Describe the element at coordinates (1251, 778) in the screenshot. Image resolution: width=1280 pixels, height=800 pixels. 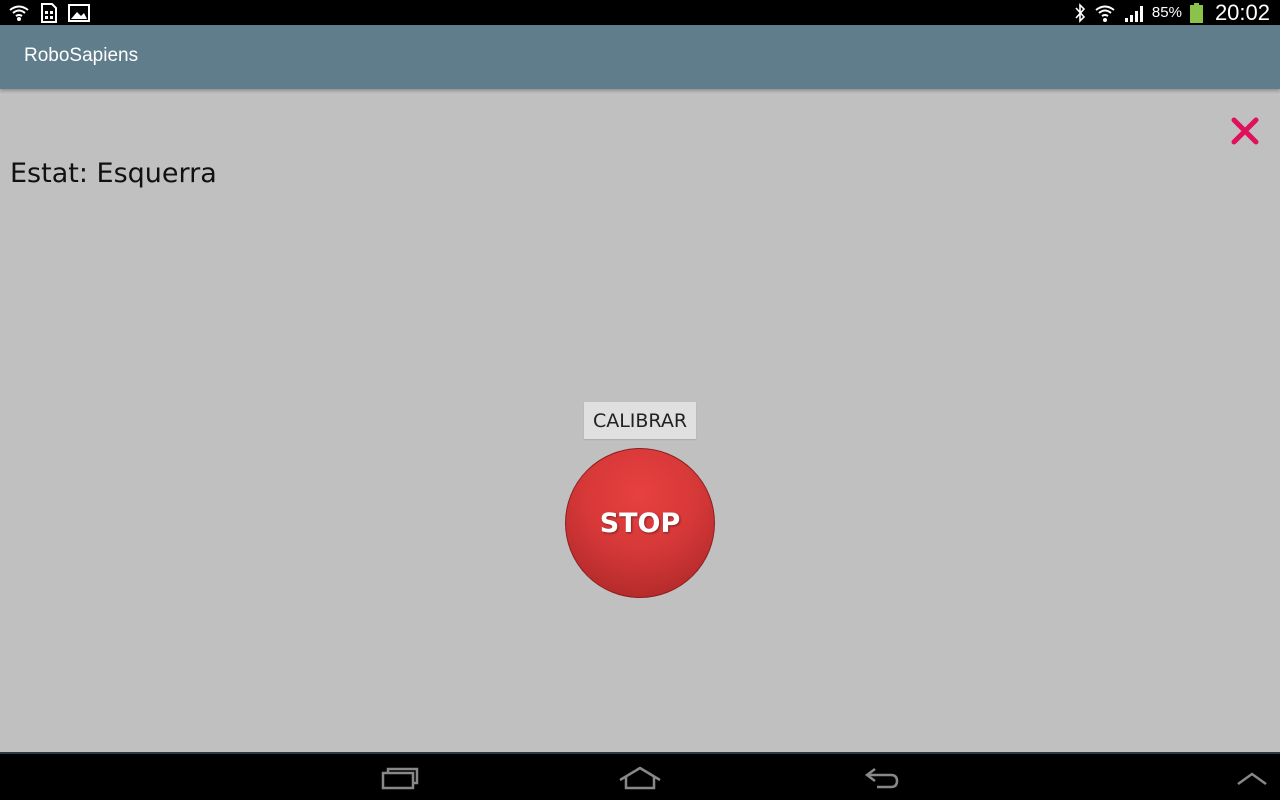
I see `up-chevron-icon` at that location.